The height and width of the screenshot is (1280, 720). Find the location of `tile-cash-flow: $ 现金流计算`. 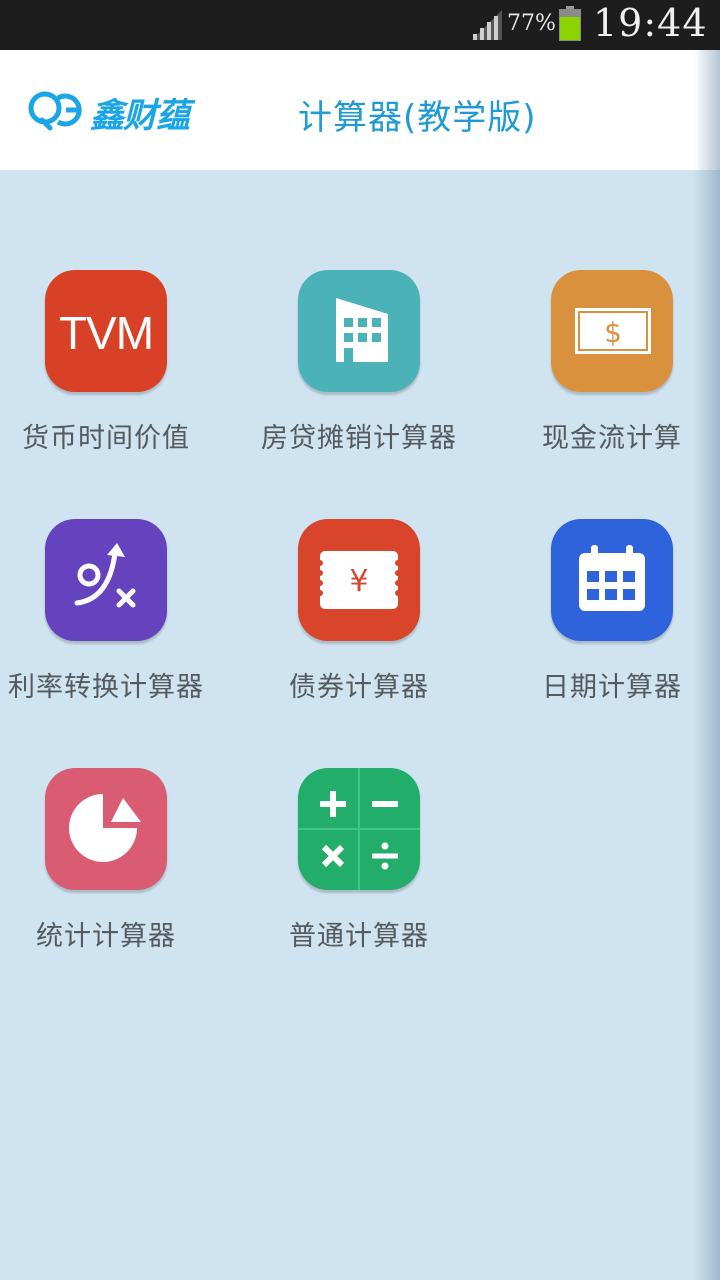

tile-cash-flow: $ 现金流计算 is located at coordinates (608, 375).